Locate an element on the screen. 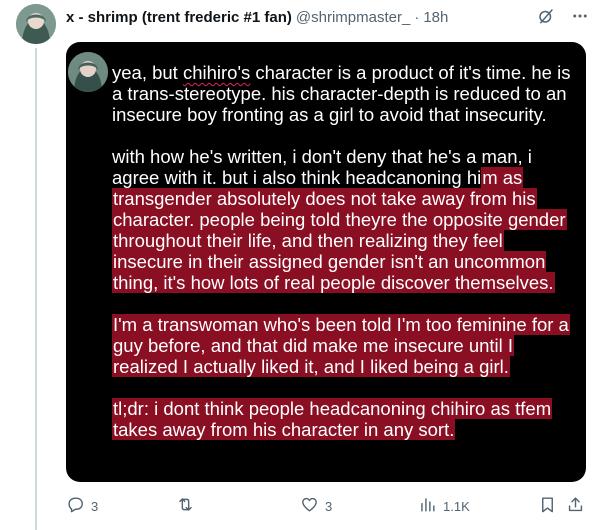 This screenshot has height=530, width=602. views-button: 1.1K is located at coordinates (444, 506).